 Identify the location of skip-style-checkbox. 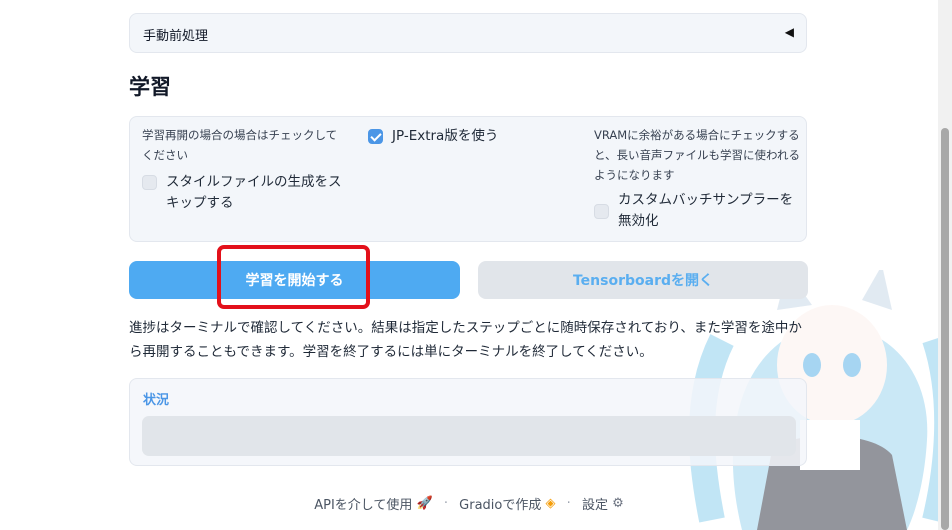
(149, 182).